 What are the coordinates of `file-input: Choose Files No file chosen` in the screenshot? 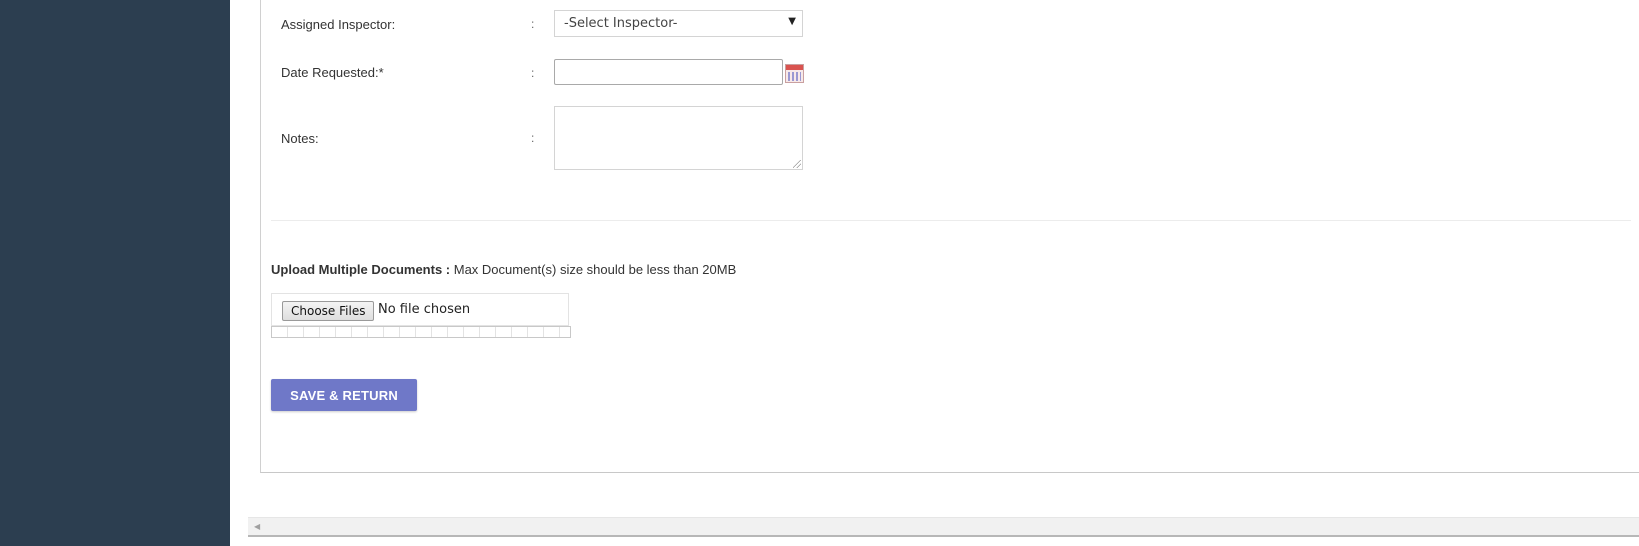 It's located at (420, 309).